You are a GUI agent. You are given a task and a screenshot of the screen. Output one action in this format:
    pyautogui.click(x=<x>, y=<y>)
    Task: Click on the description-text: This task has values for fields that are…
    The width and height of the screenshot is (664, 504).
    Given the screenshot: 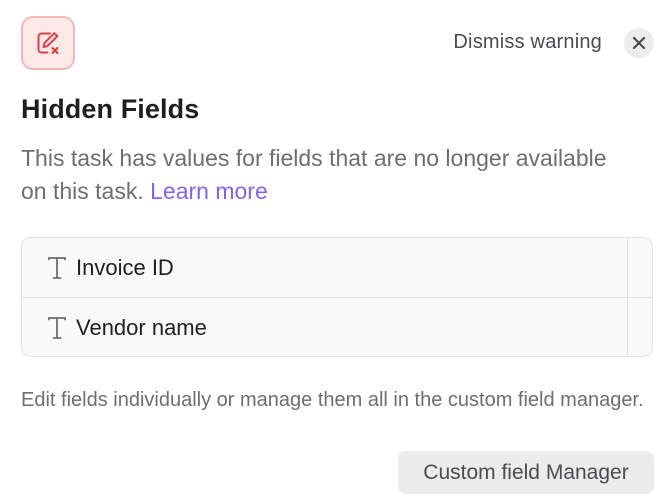 What is the action you would take?
    pyautogui.click(x=314, y=174)
    